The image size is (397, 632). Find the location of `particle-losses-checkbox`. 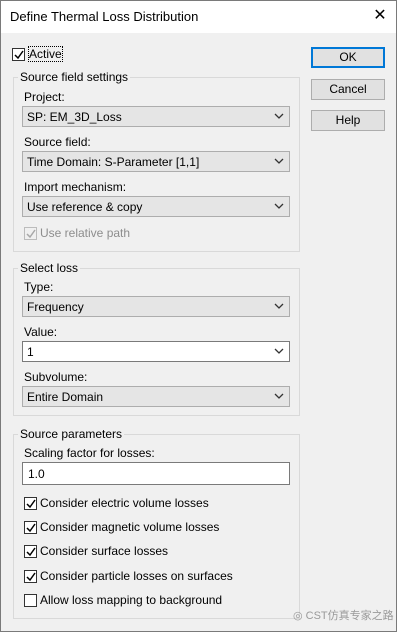

particle-losses-checkbox is located at coordinates (30, 576).